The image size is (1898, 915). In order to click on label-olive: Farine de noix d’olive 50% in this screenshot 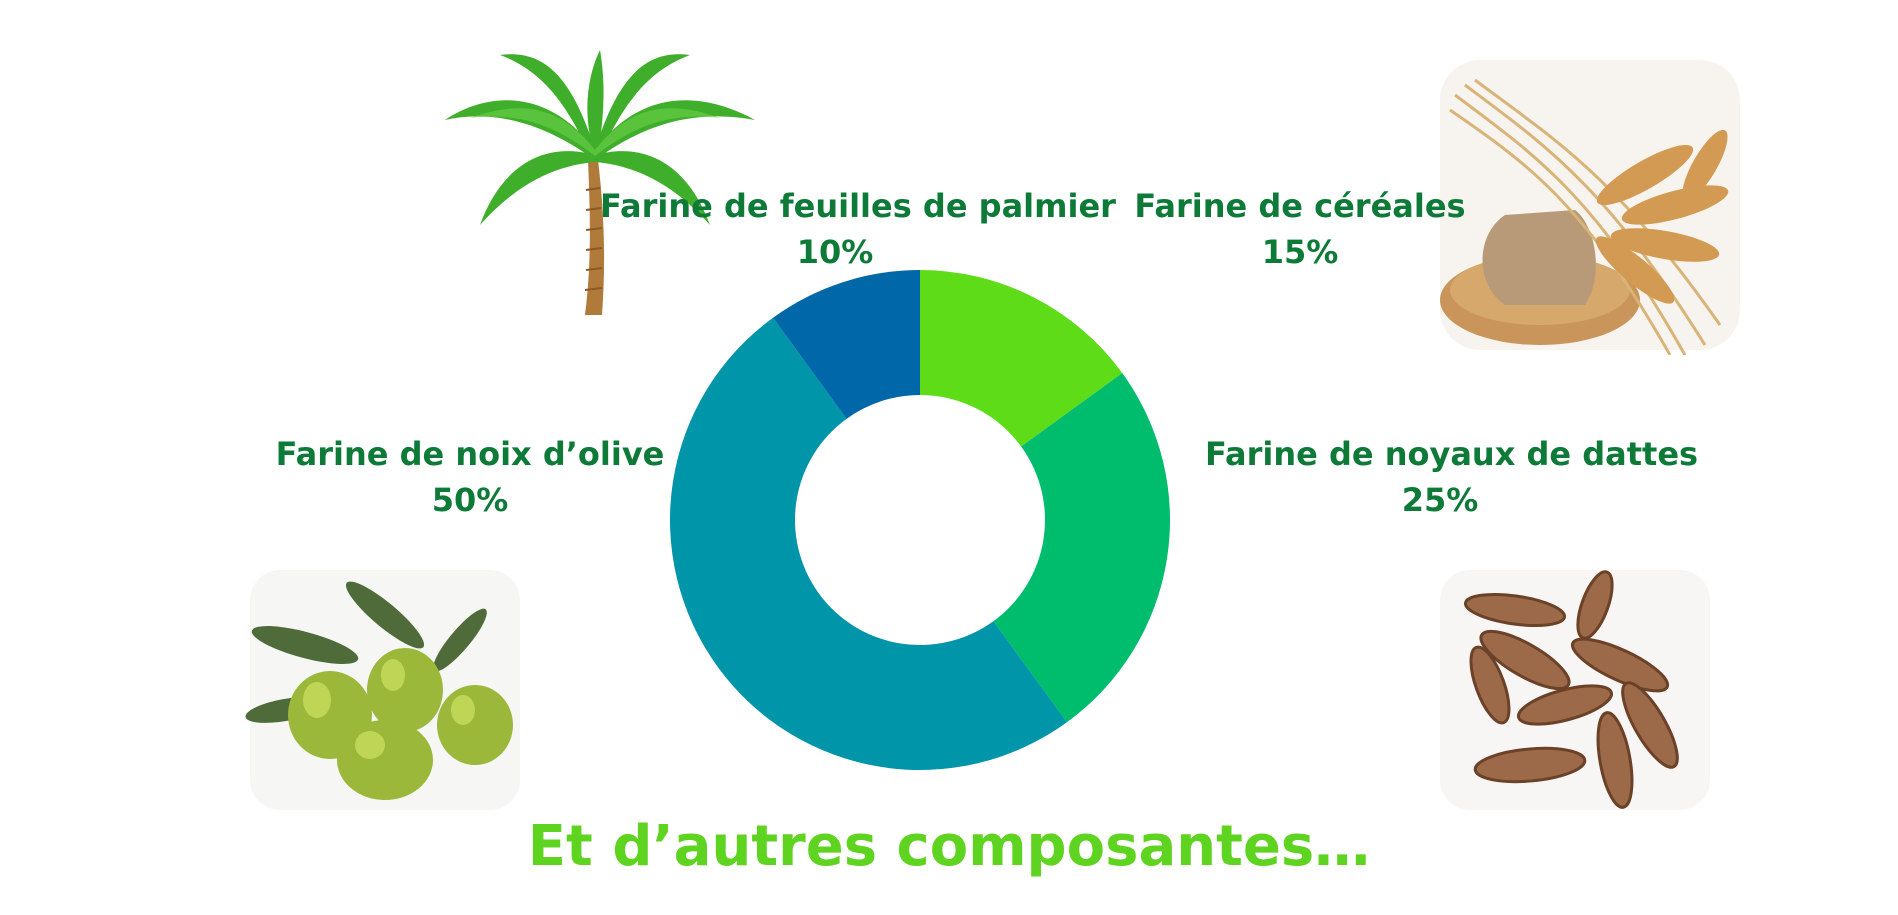, I will do `click(470, 477)`.